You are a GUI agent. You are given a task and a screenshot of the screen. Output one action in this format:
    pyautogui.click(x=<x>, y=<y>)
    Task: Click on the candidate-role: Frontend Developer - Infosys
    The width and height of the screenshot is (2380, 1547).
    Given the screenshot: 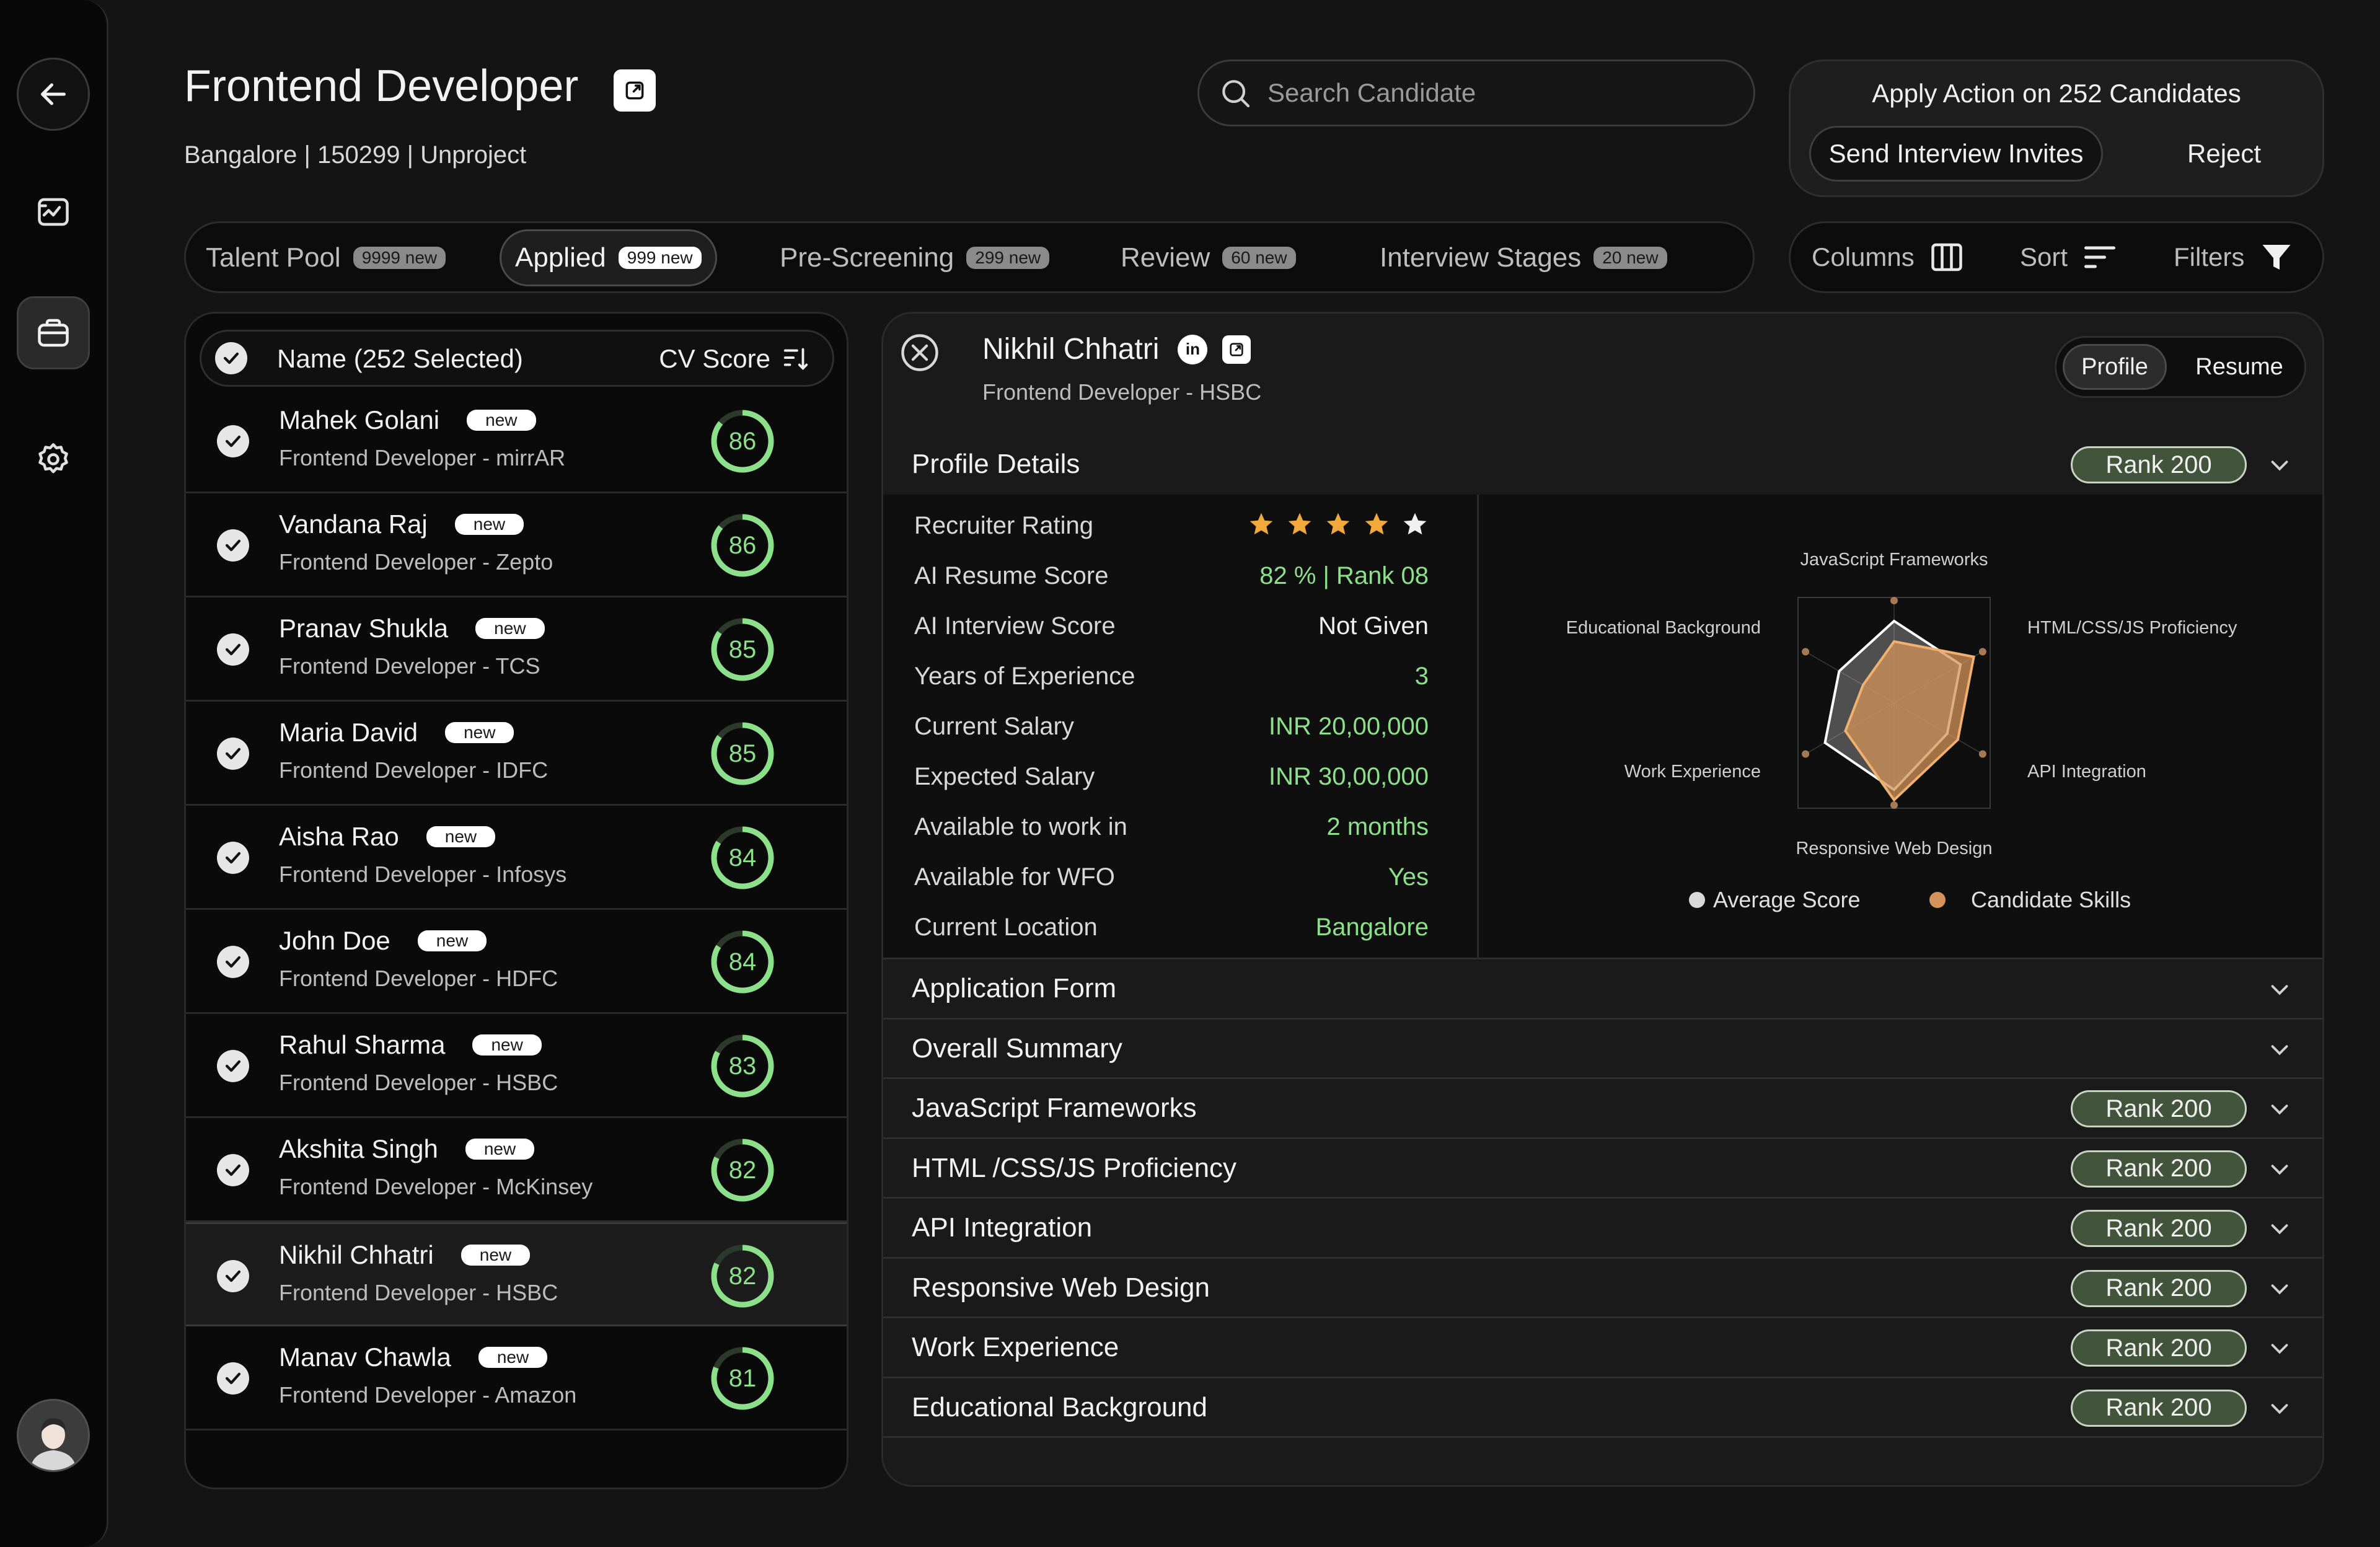 What is the action you would take?
    pyautogui.click(x=423, y=874)
    